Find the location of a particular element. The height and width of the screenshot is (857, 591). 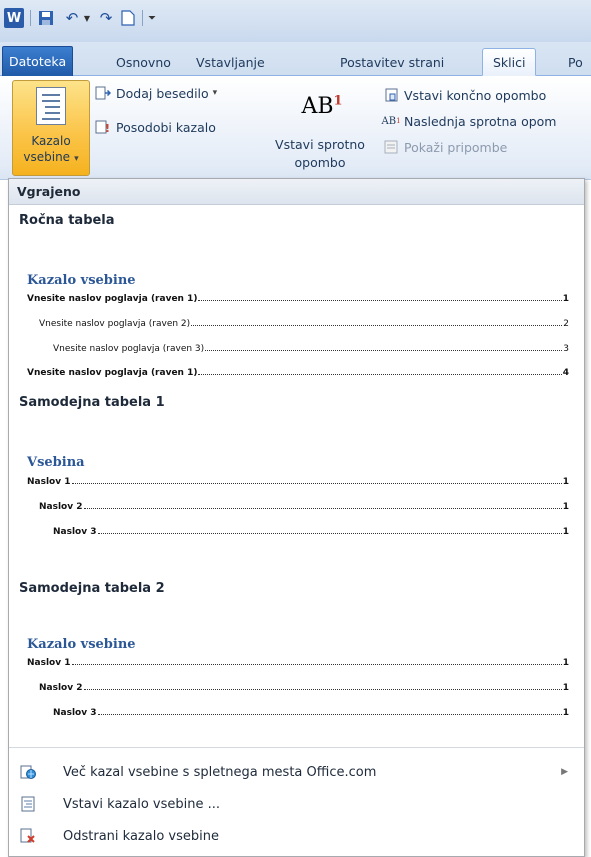

table-of-contents-icon is located at coordinates (51, 106).